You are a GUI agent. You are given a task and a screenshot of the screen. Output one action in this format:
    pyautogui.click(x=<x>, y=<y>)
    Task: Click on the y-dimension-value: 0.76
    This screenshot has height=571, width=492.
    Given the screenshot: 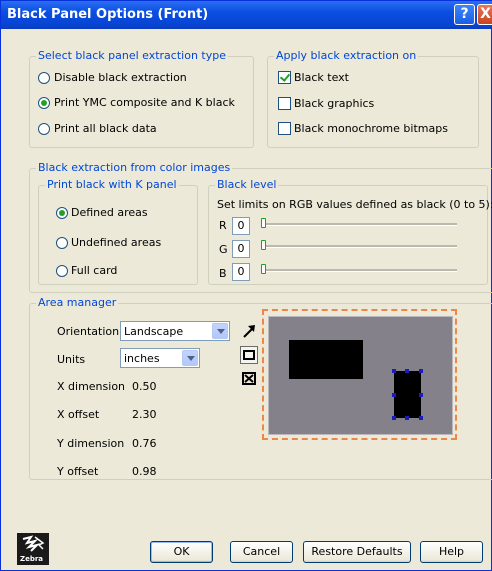 What is the action you would take?
    pyautogui.click(x=144, y=443)
    